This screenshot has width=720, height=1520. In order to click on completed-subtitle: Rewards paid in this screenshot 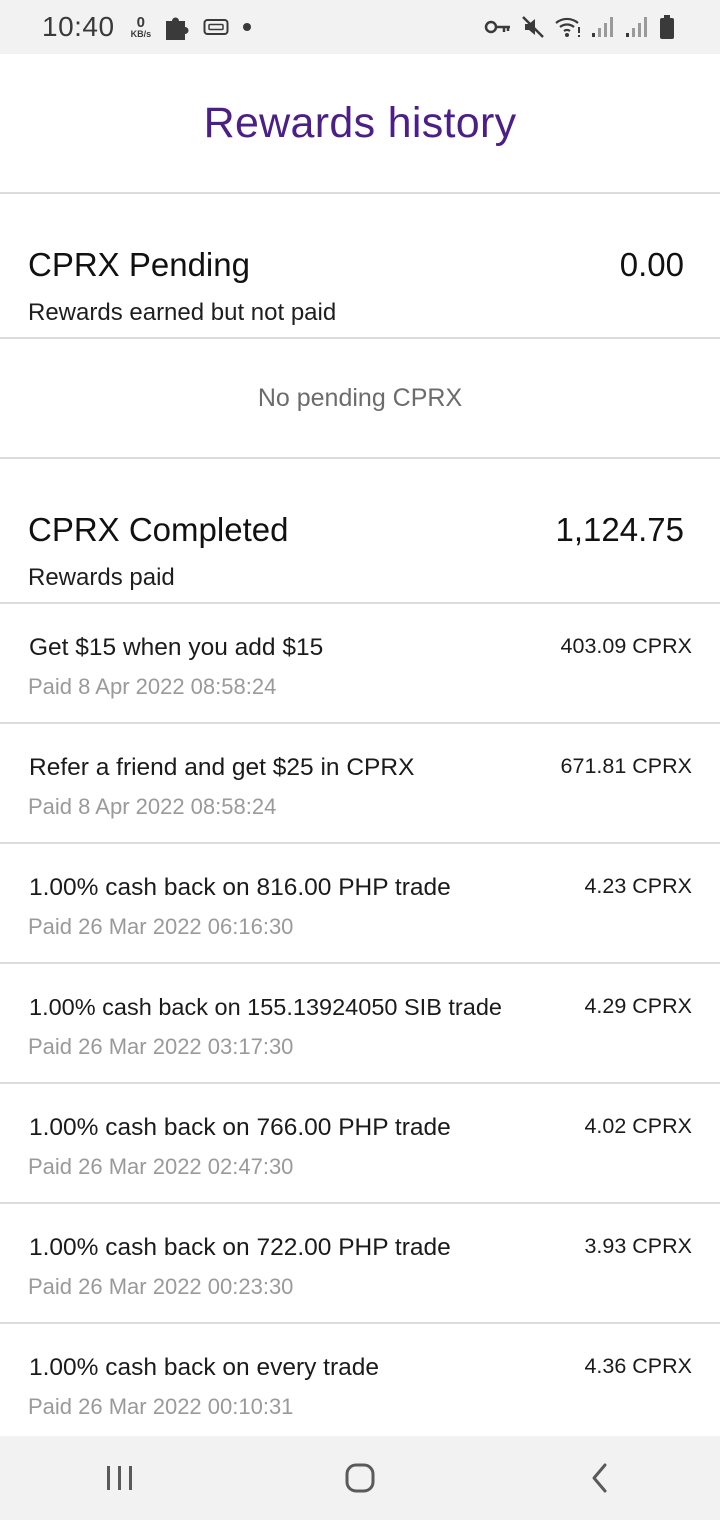, I will do `click(101, 577)`.